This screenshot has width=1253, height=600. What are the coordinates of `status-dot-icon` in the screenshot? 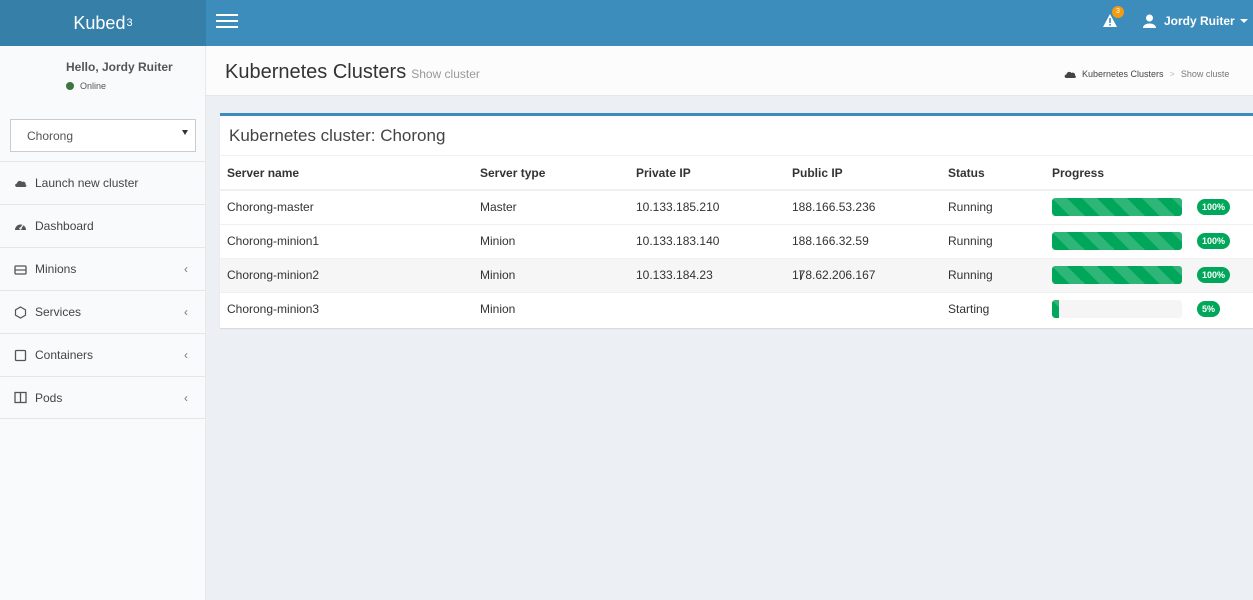 It's located at (70, 86).